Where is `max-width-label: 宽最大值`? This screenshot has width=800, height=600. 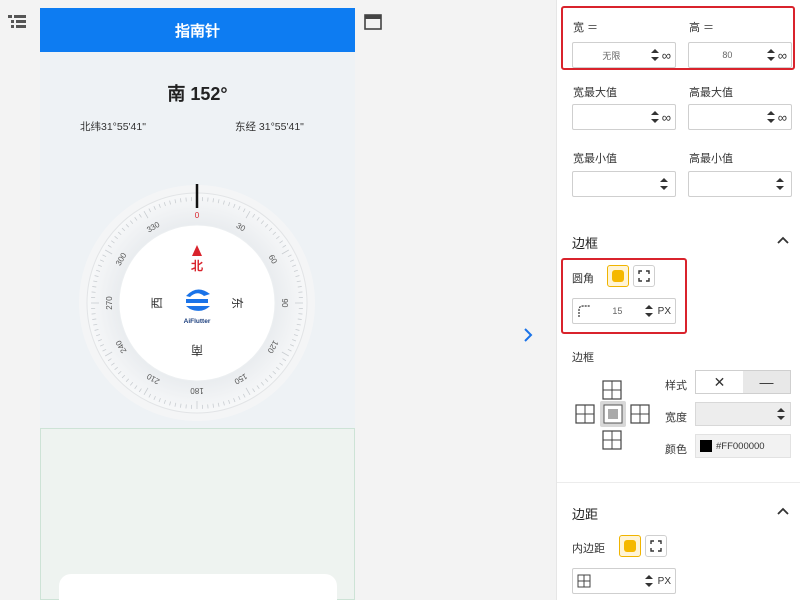 max-width-label: 宽最大值 is located at coordinates (595, 93).